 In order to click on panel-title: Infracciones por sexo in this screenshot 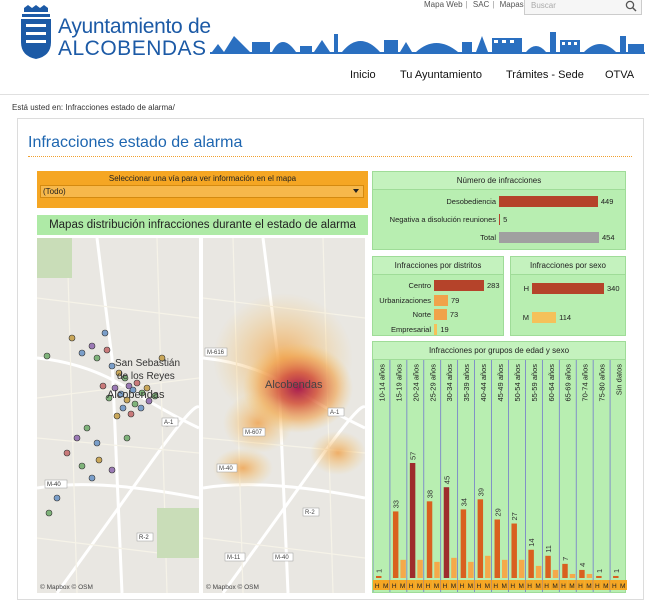, I will do `click(568, 266)`.